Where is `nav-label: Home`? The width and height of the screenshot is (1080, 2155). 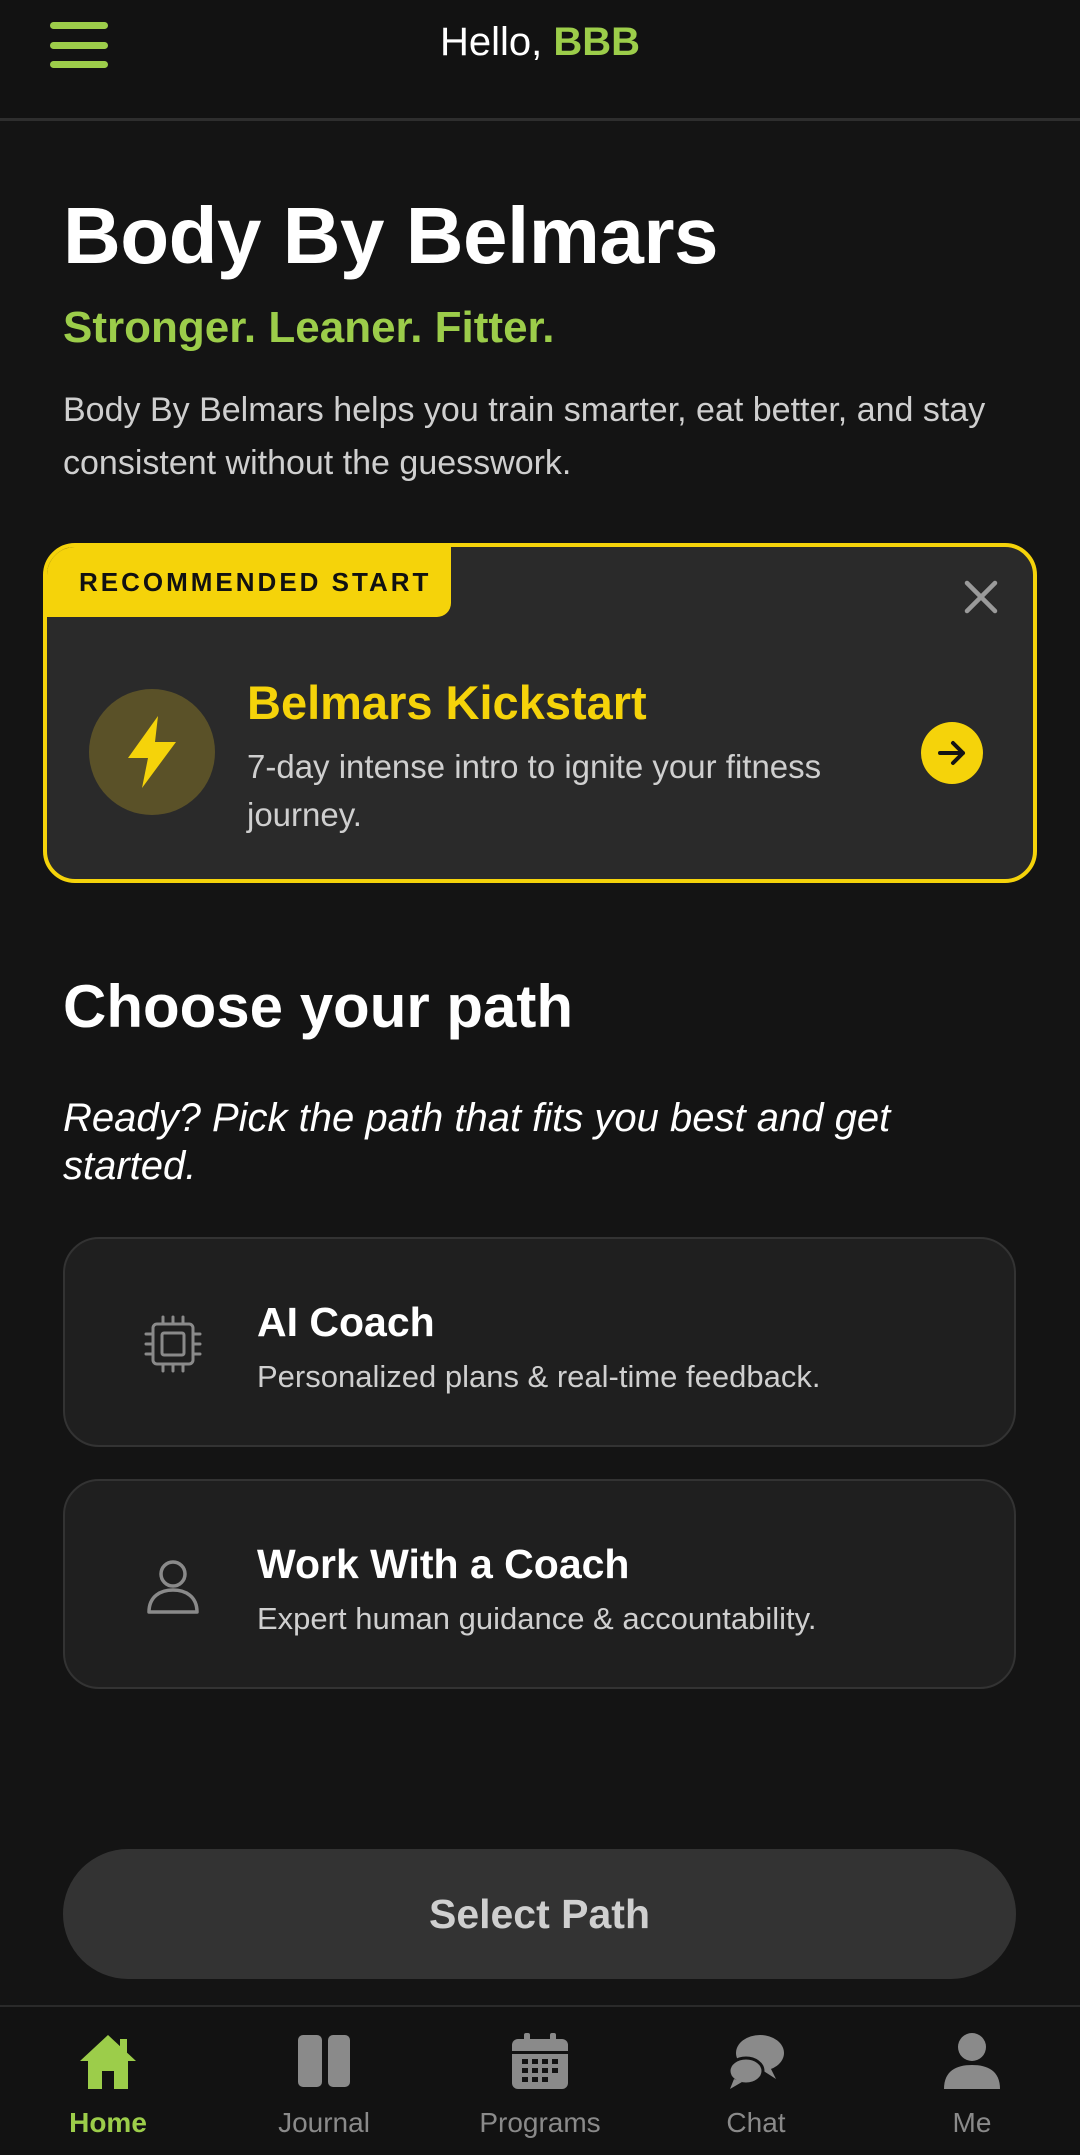
nav-label: Home is located at coordinates (108, 2122).